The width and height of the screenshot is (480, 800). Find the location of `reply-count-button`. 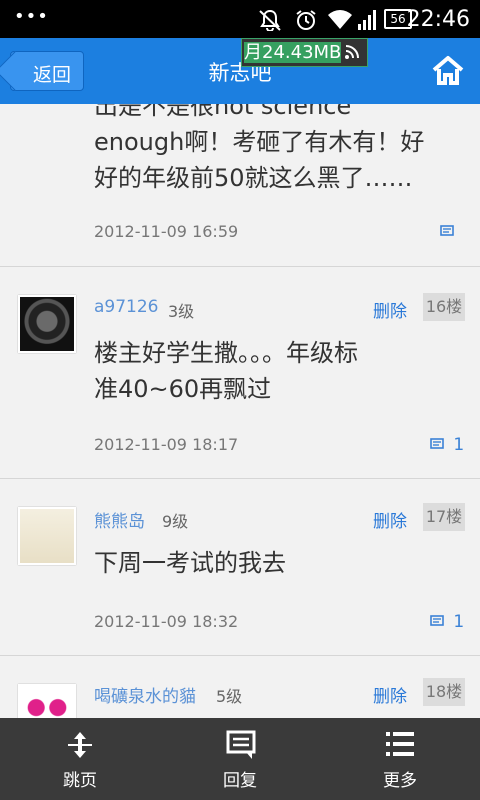

reply-count-button is located at coordinates (447, 232).